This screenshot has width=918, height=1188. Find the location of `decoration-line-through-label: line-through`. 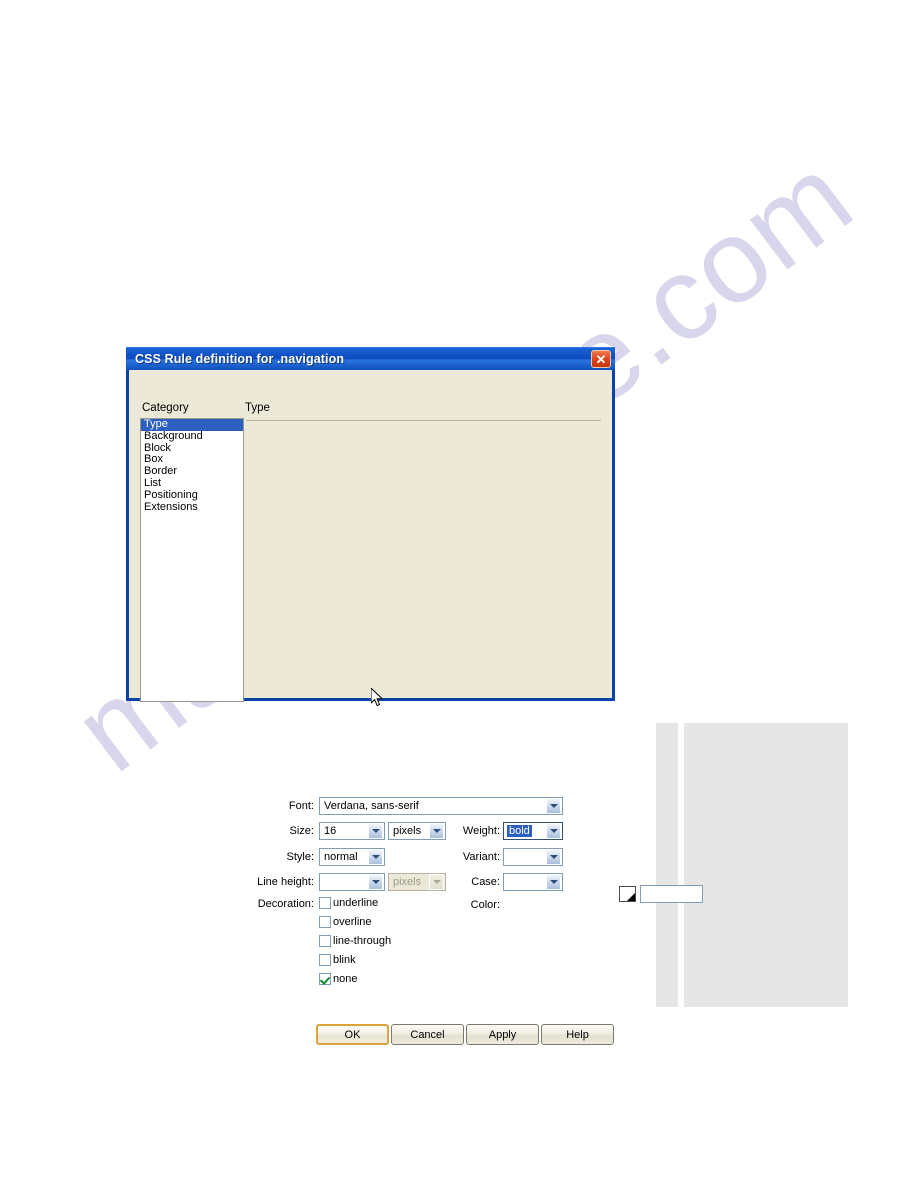

decoration-line-through-label: line-through is located at coordinates (362, 941).